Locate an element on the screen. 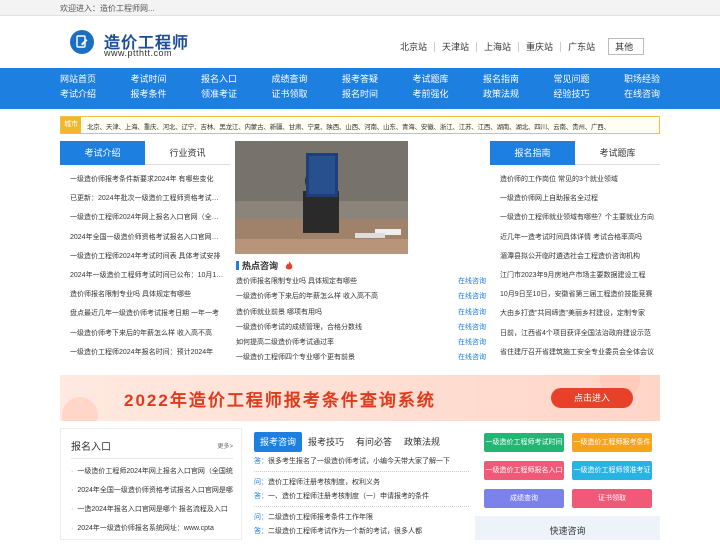  list-item: 江门市2023年9月房地产市场主要数据建设工程 is located at coordinates (577, 279).